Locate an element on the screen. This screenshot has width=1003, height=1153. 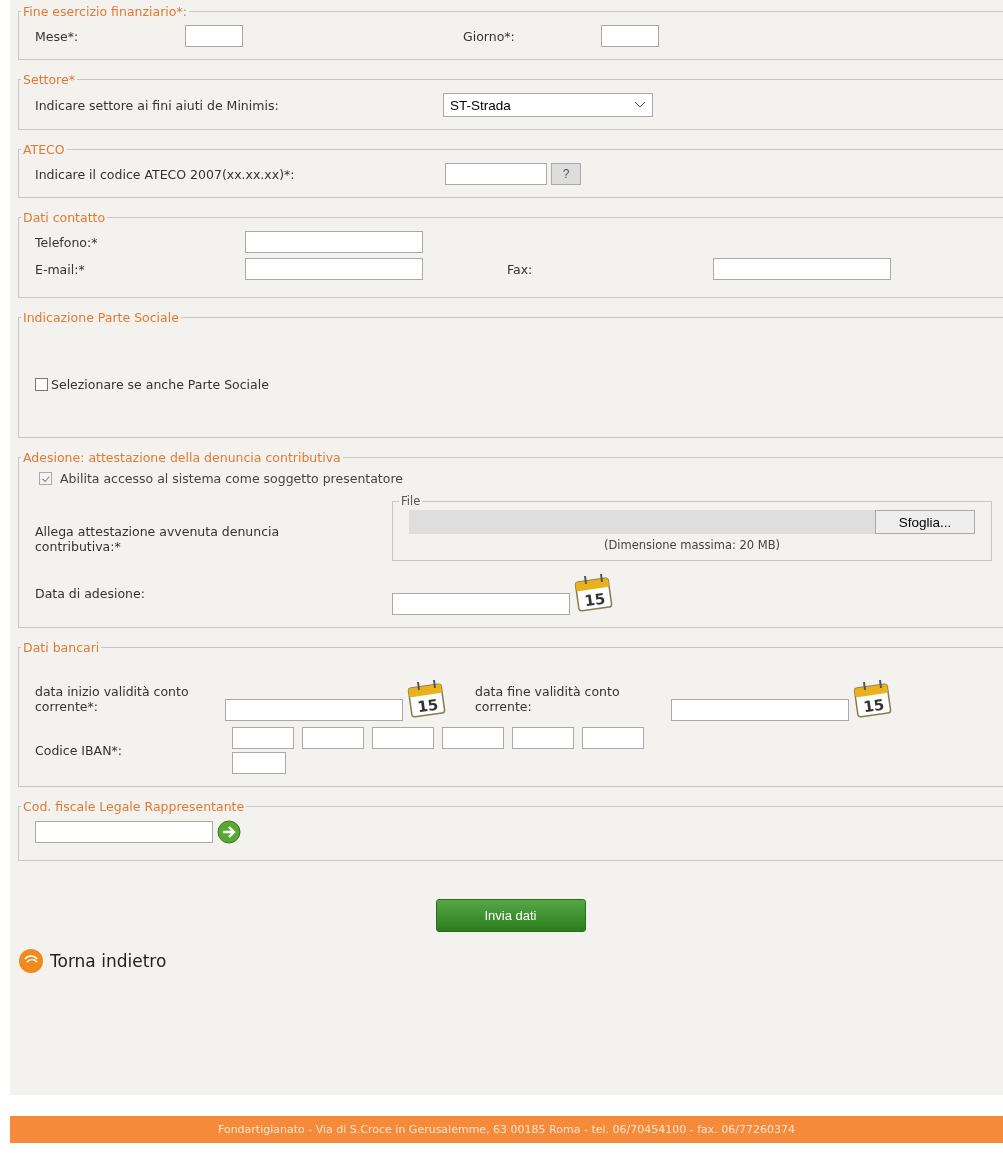
checkbox is located at coordinates (41, 384).